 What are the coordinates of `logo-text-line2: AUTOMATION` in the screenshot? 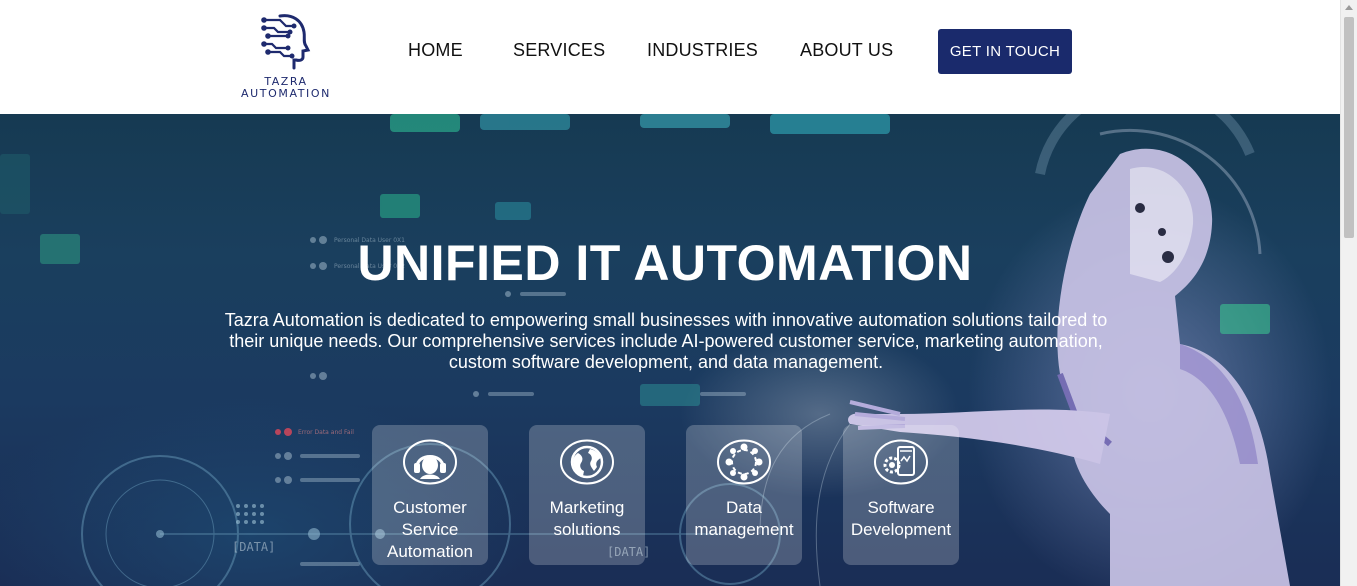 It's located at (286, 93).